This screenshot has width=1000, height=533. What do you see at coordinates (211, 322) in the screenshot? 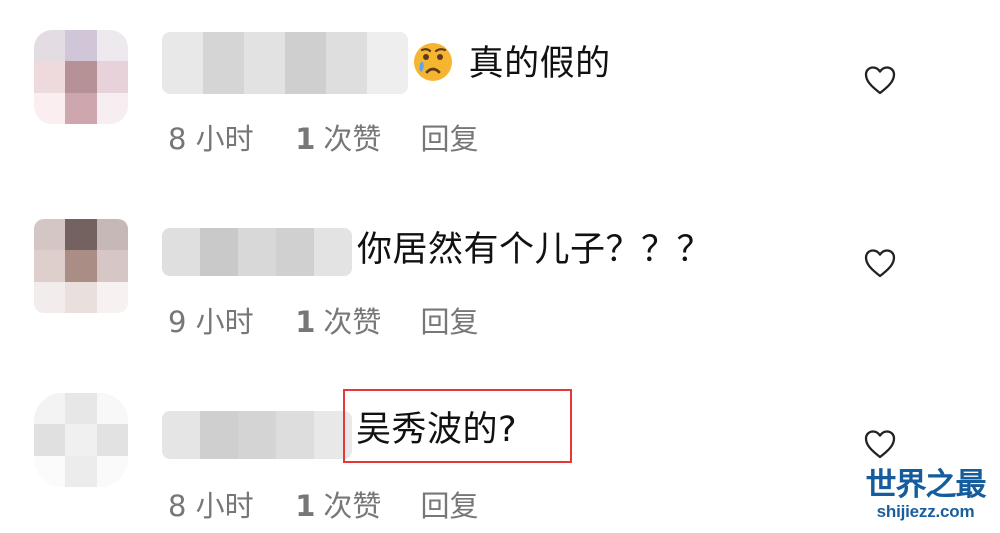
I see `comment-time: 9 小时` at bounding box center [211, 322].